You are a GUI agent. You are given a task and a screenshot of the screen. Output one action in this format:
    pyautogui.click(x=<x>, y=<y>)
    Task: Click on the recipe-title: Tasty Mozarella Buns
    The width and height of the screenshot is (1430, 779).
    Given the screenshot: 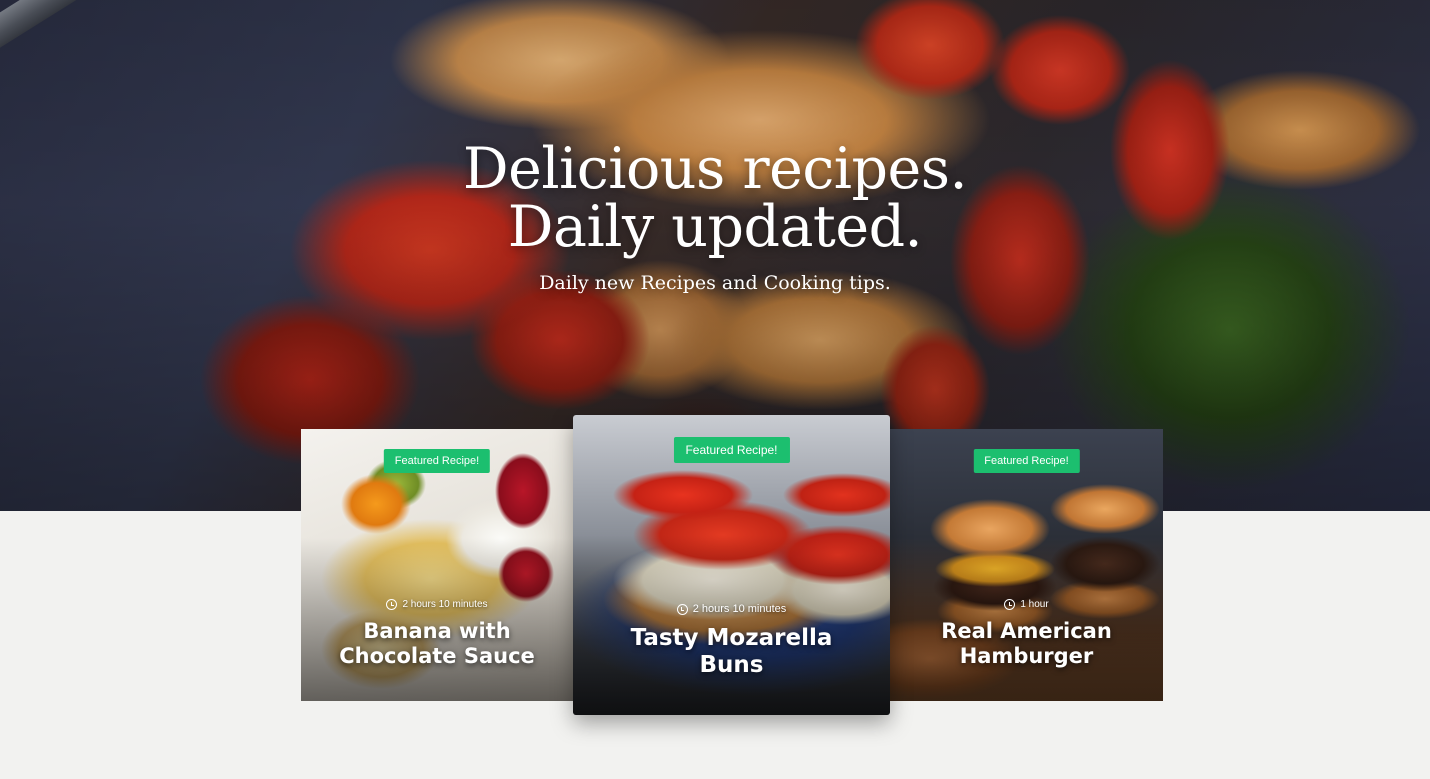 What is the action you would take?
    pyautogui.click(x=731, y=652)
    